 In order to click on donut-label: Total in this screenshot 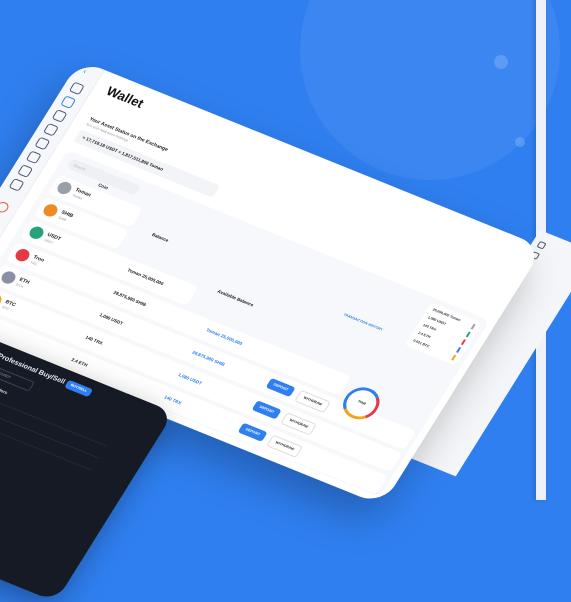, I will do `click(361, 402)`.